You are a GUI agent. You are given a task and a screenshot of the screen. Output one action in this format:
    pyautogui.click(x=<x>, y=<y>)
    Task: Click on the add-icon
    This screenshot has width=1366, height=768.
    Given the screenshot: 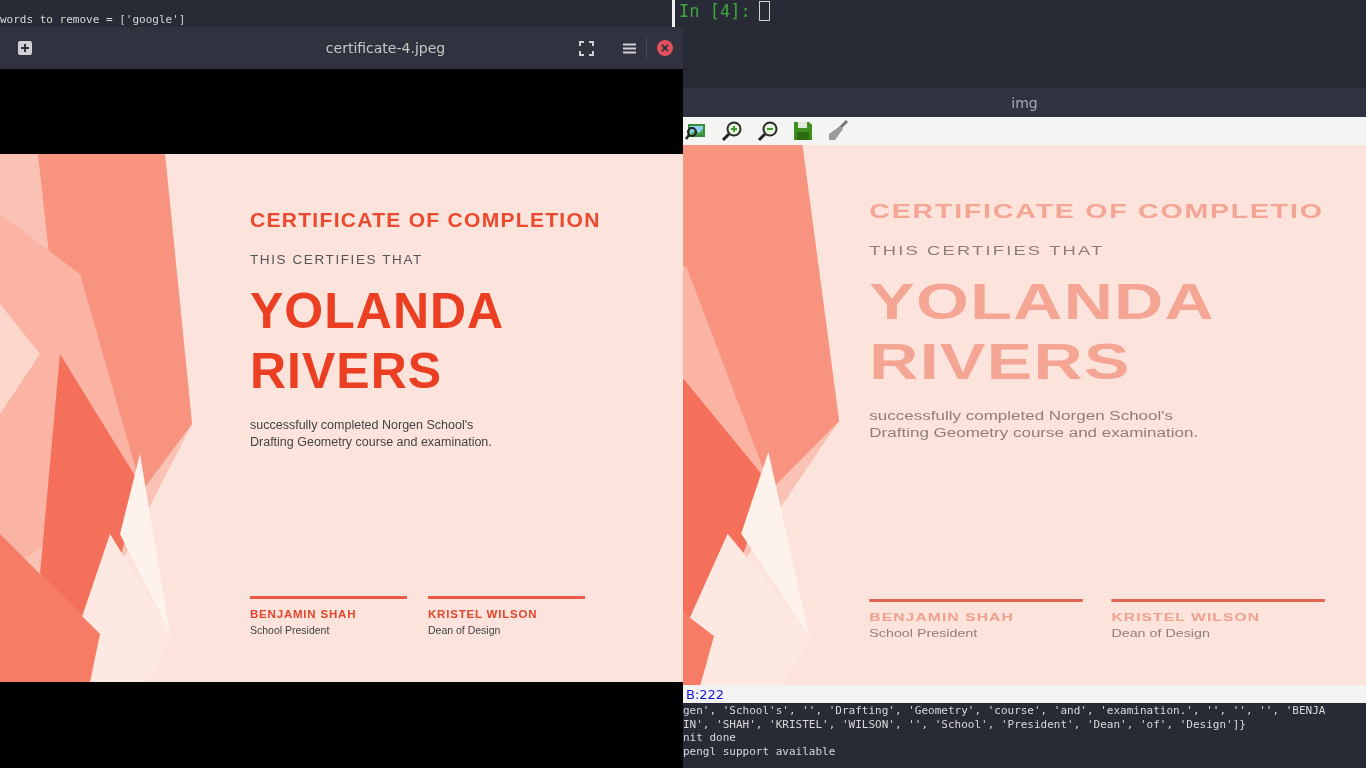 What is the action you would take?
    pyautogui.click(x=25, y=48)
    